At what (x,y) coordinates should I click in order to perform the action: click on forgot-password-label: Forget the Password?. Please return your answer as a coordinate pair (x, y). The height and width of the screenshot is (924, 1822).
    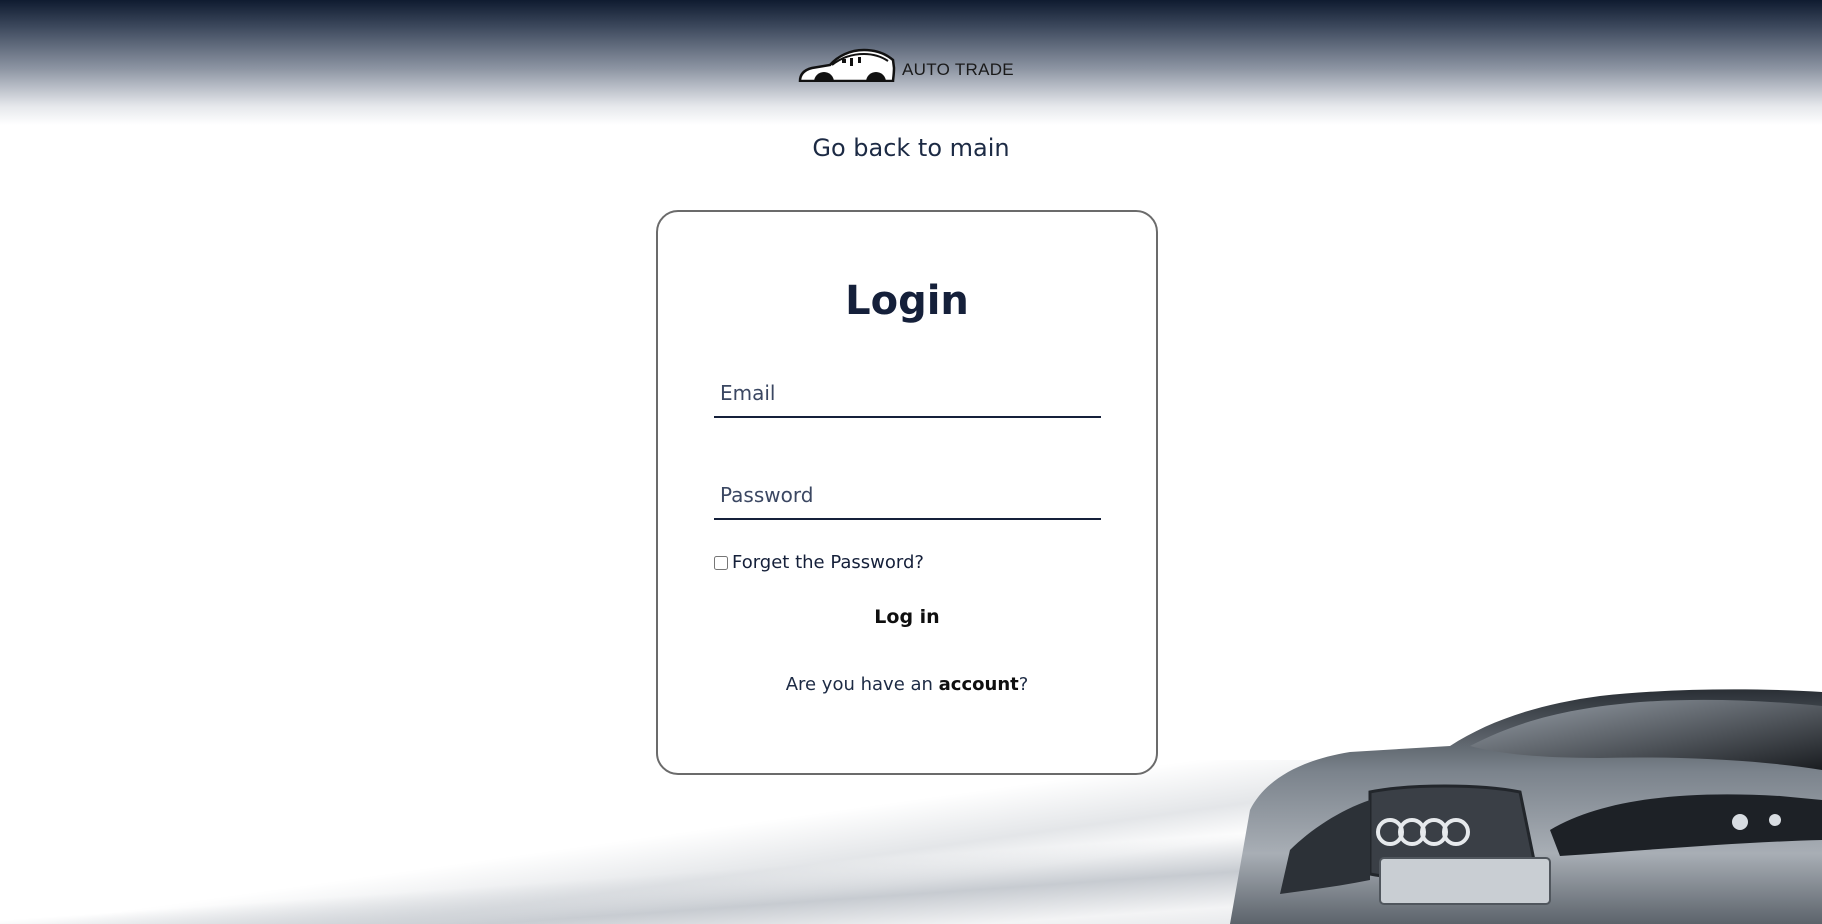
    Looking at the image, I should click on (828, 562).